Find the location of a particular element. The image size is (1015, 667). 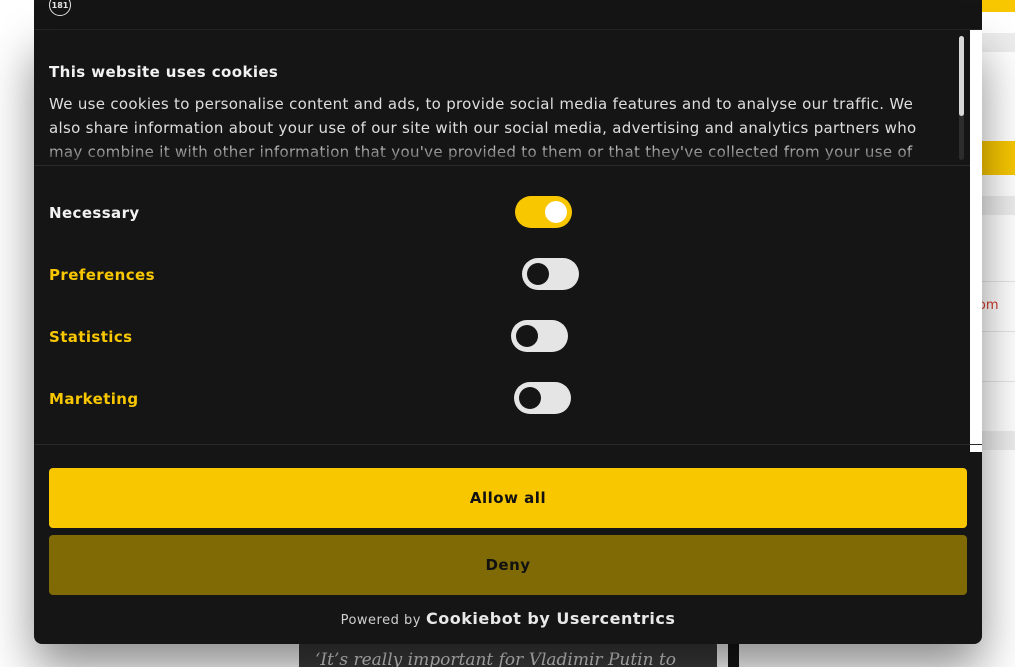

powered-by-label: Powered by is located at coordinates (380, 620).